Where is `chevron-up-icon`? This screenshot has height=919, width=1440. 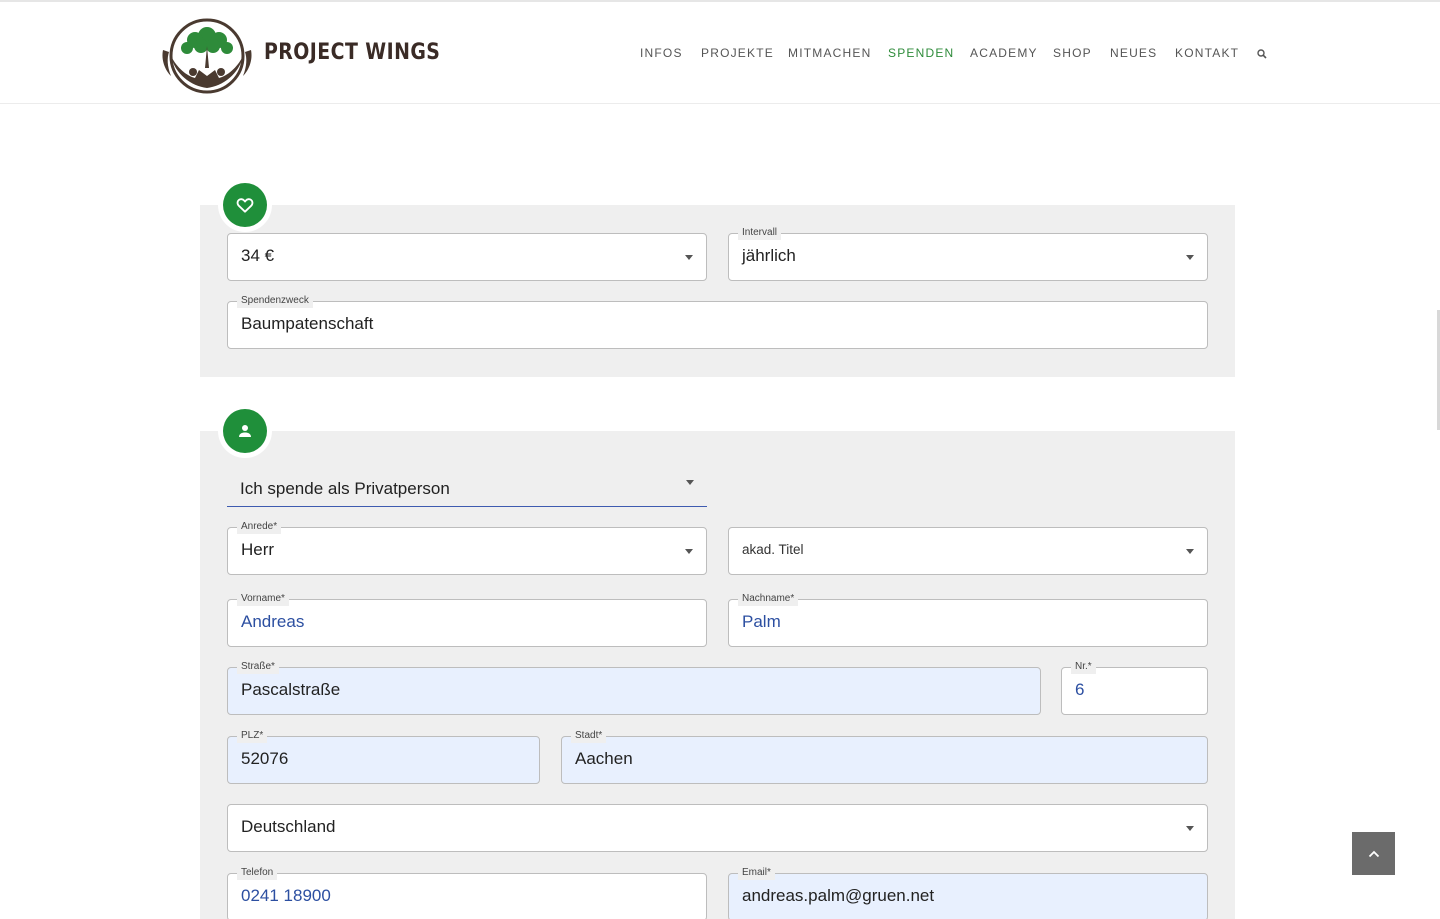
chevron-up-icon is located at coordinates (1373, 853).